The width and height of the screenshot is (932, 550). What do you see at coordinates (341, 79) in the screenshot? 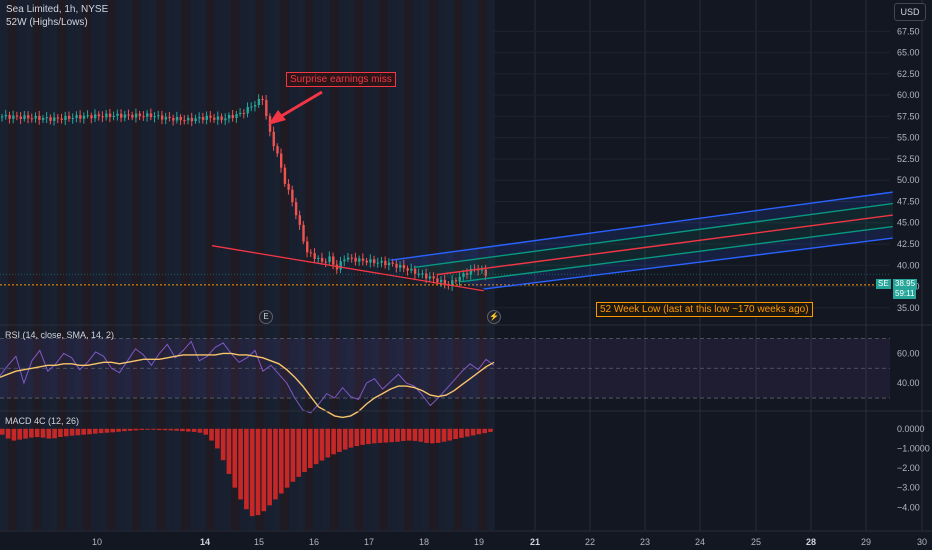
I see `earnings-annotation: Surprise earnings miss` at bounding box center [341, 79].